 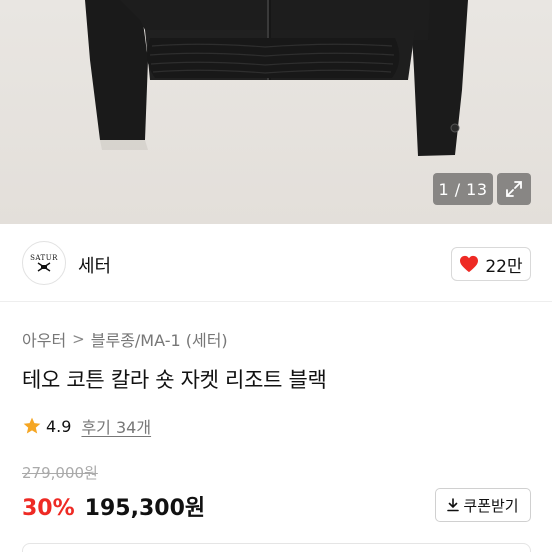 What do you see at coordinates (145, 508) in the screenshot?
I see `sale-price: 195,300원` at bounding box center [145, 508].